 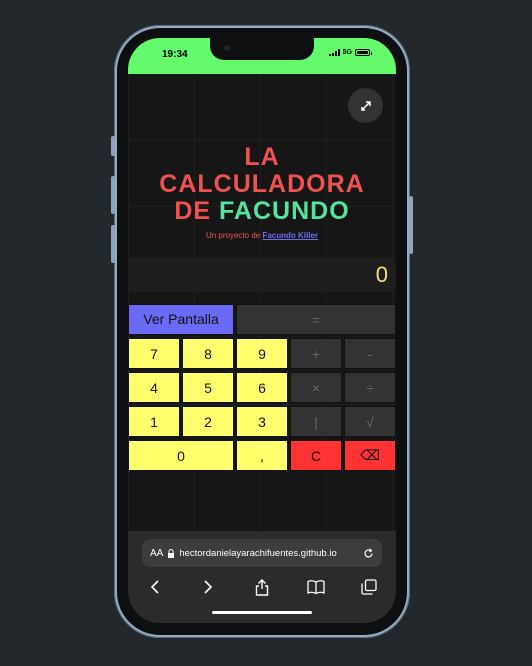 I want to click on divide-button: ÷, so click(x=370, y=387).